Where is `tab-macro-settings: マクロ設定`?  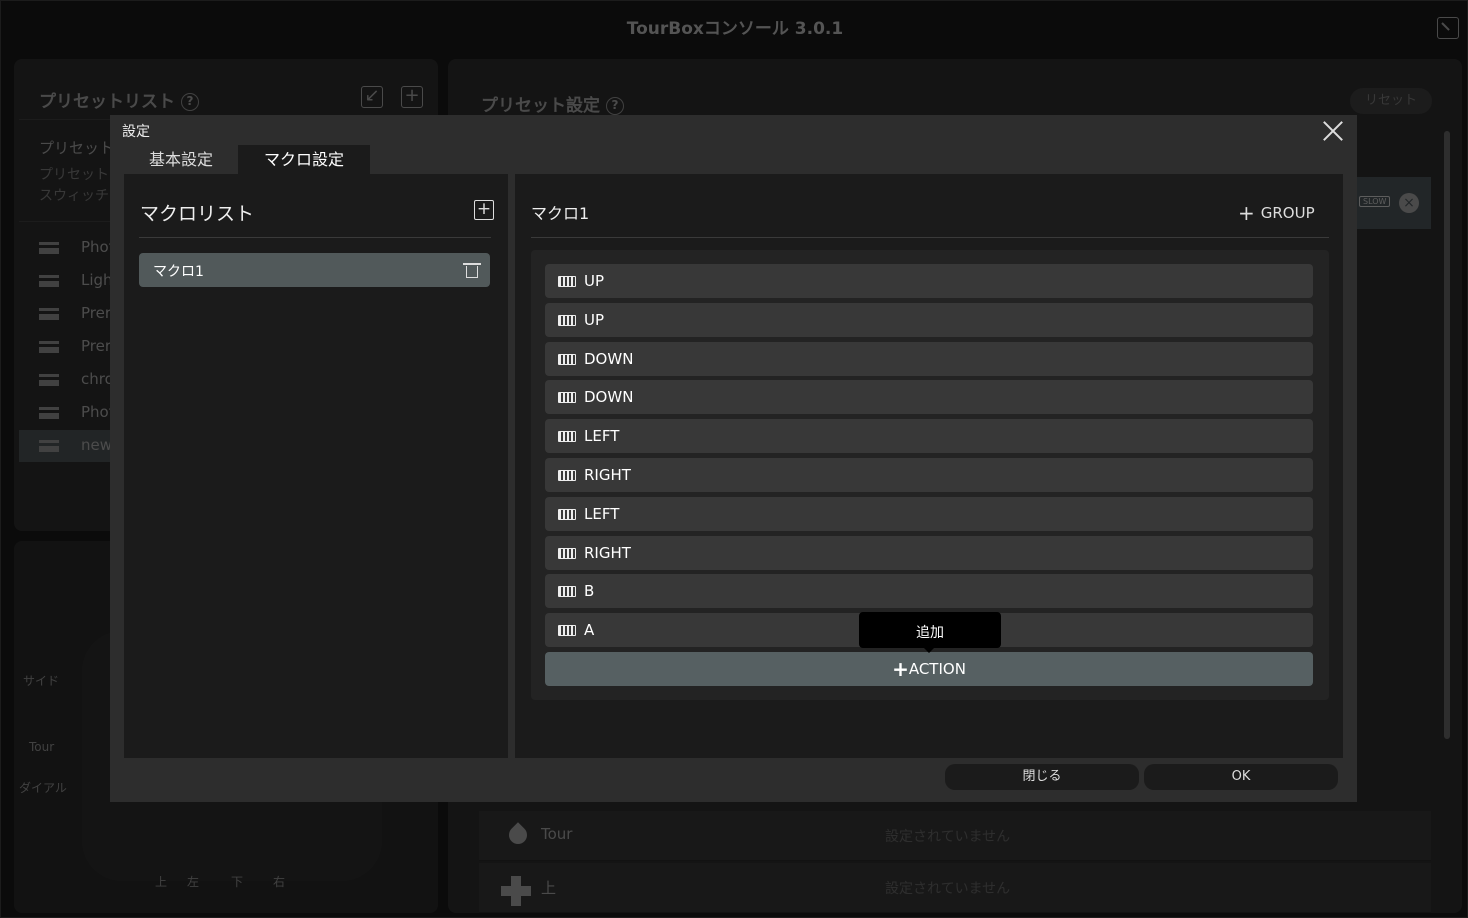 tab-macro-settings: マクロ設定 is located at coordinates (304, 159).